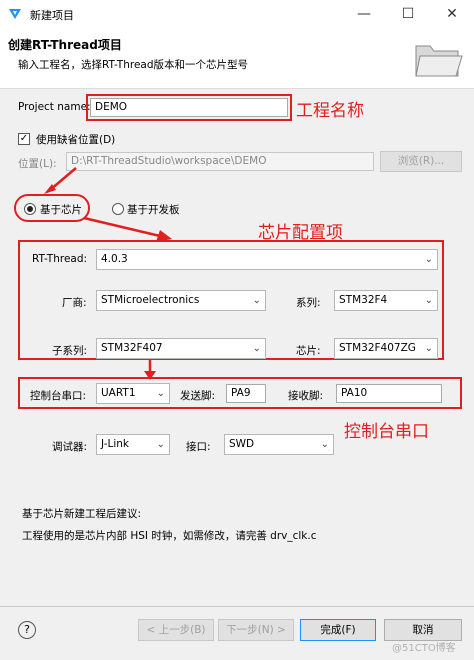 The image size is (474, 660). I want to click on back-button: < 上一步(B), so click(176, 630).